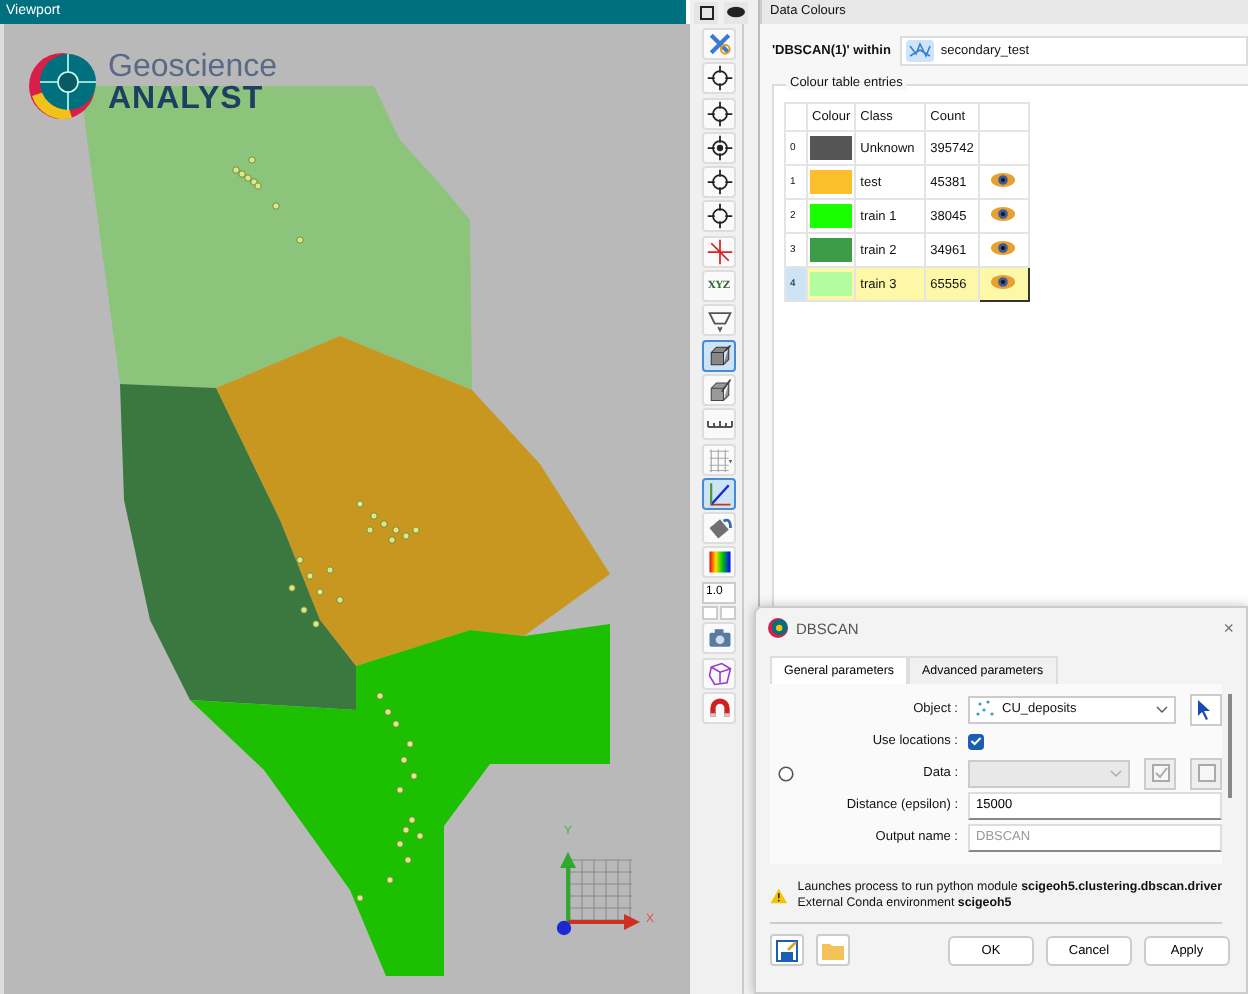 This screenshot has height=994, width=1248. Describe the element at coordinates (598, 894) in the screenshot. I see `axis-triad-drawing` at that location.